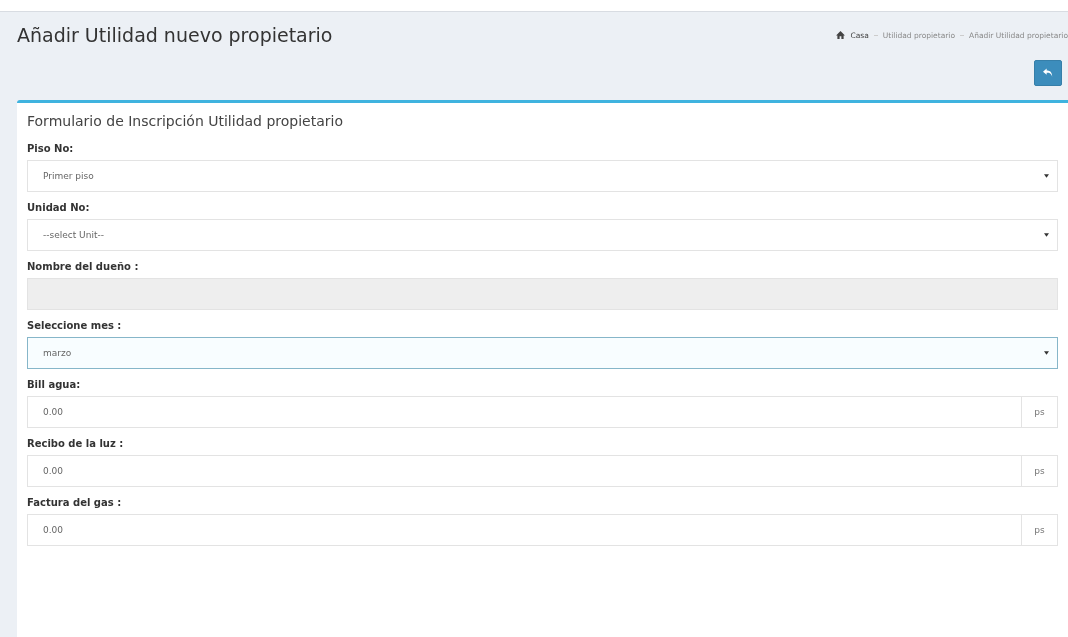 The height and width of the screenshot is (637, 1068). Describe the element at coordinates (76, 443) in the screenshot. I see `field-label: Recibo de la luz :` at that location.